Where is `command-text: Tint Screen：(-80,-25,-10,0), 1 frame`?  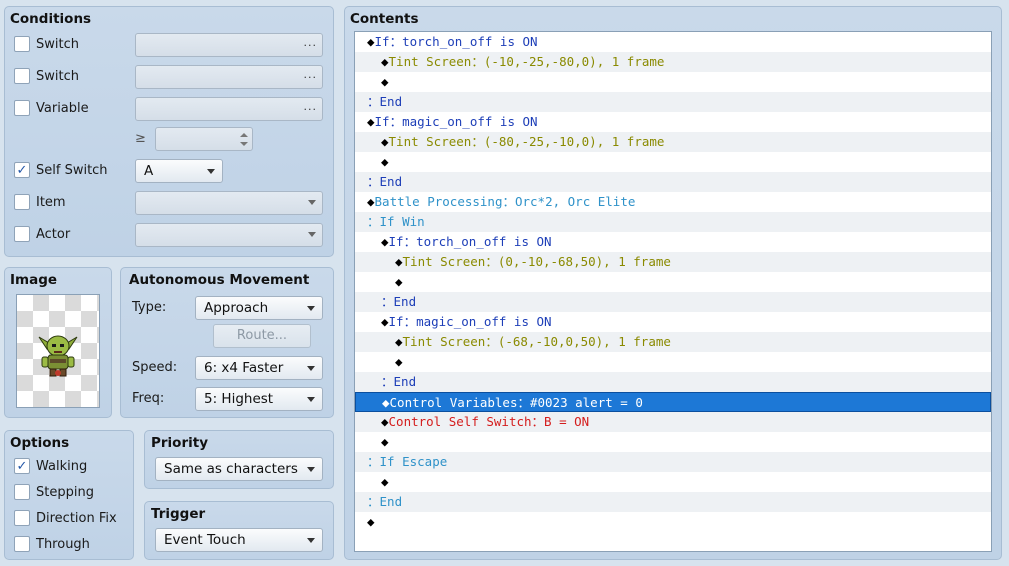
command-text: Tint Screen：(-80,-25,-10,0), 1 frame is located at coordinates (526, 141).